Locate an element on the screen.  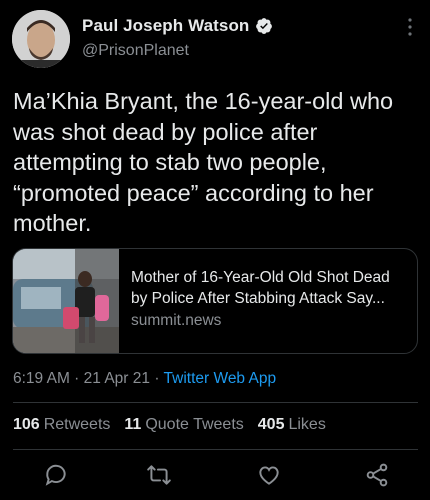
verified-badge-icon is located at coordinates (264, 26).